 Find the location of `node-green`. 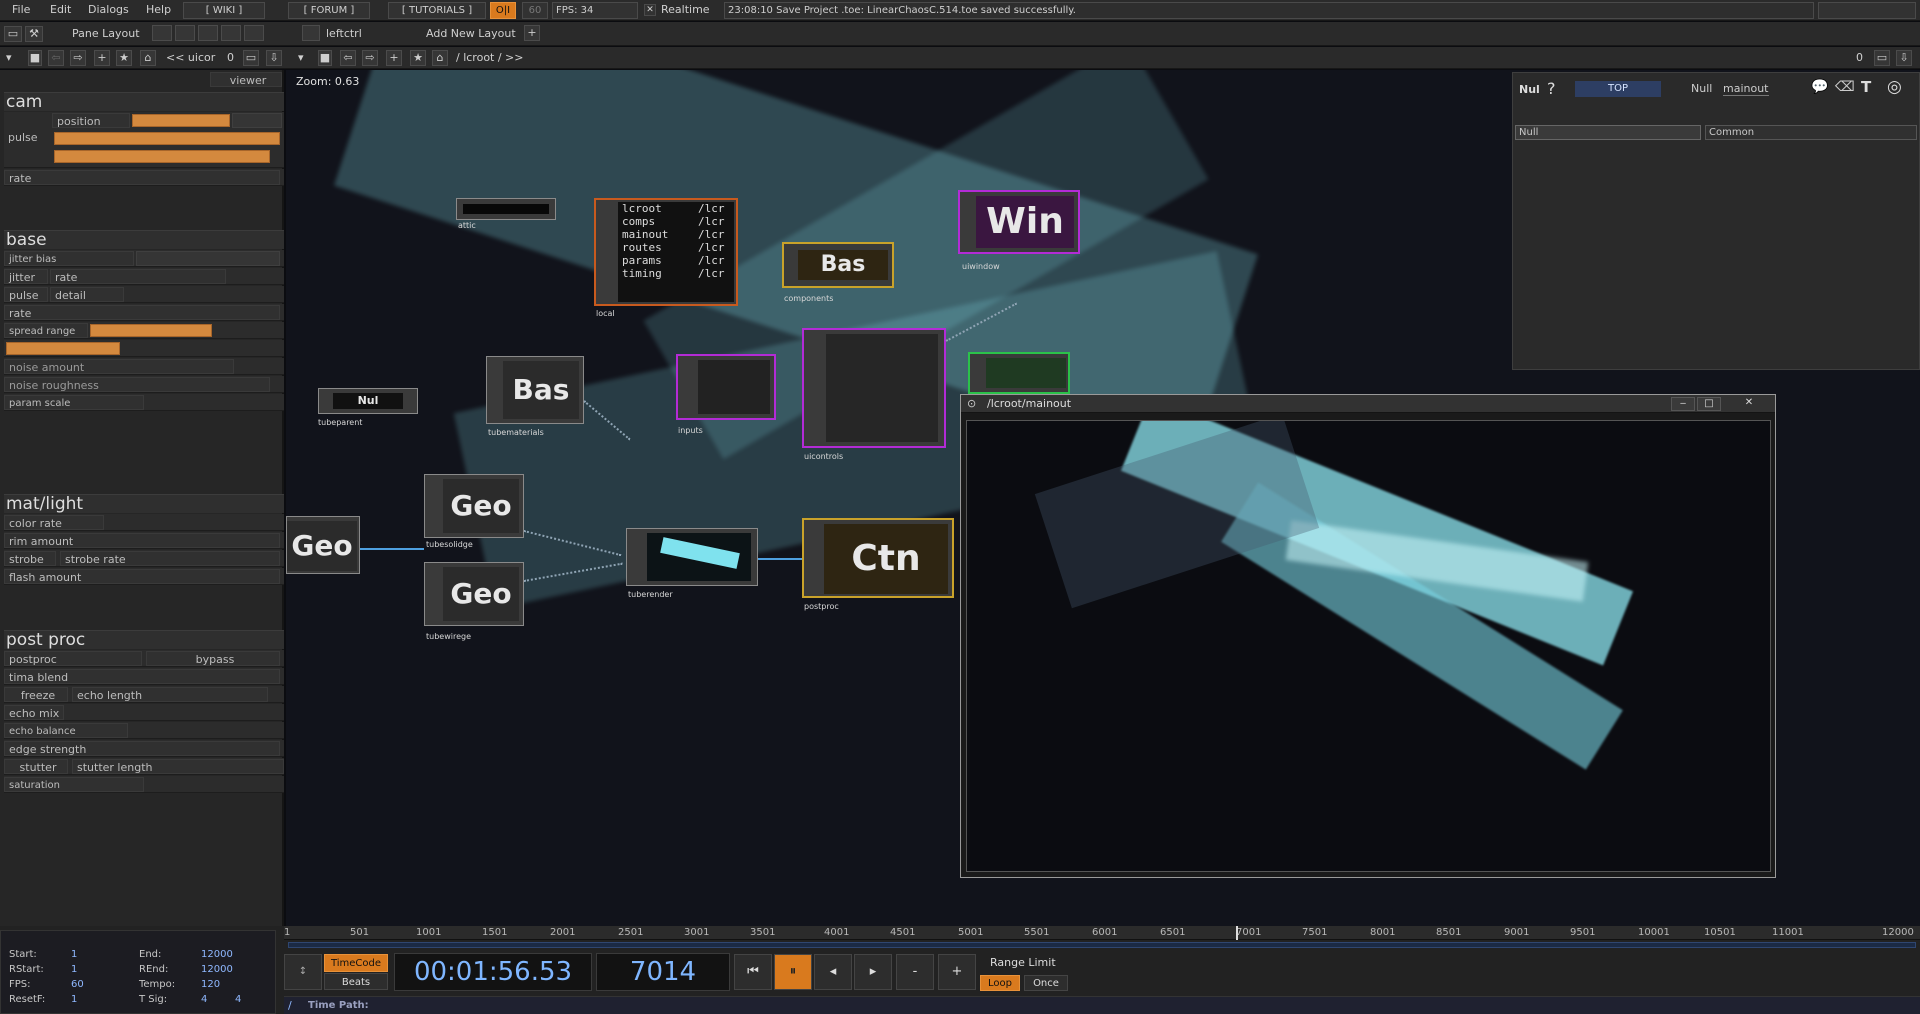

node-green is located at coordinates (1019, 373).